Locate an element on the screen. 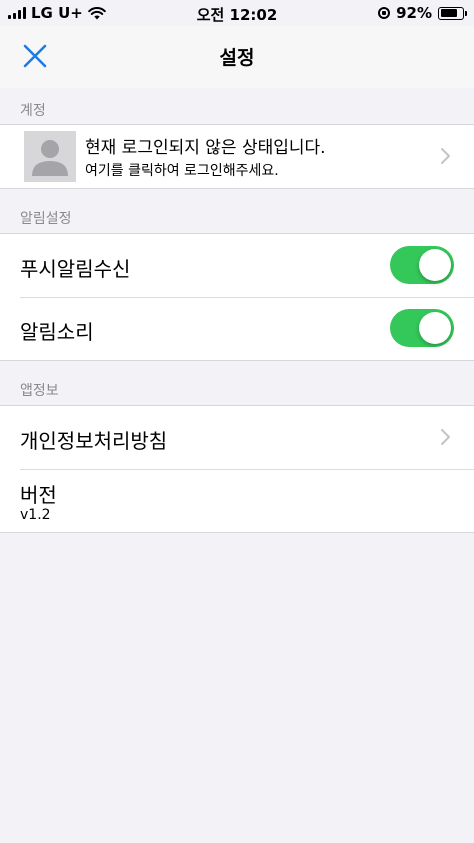 This screenshot has height=843, width=474. push-notification-label: 푸시알림수신 is located at coordinates (75, 269).